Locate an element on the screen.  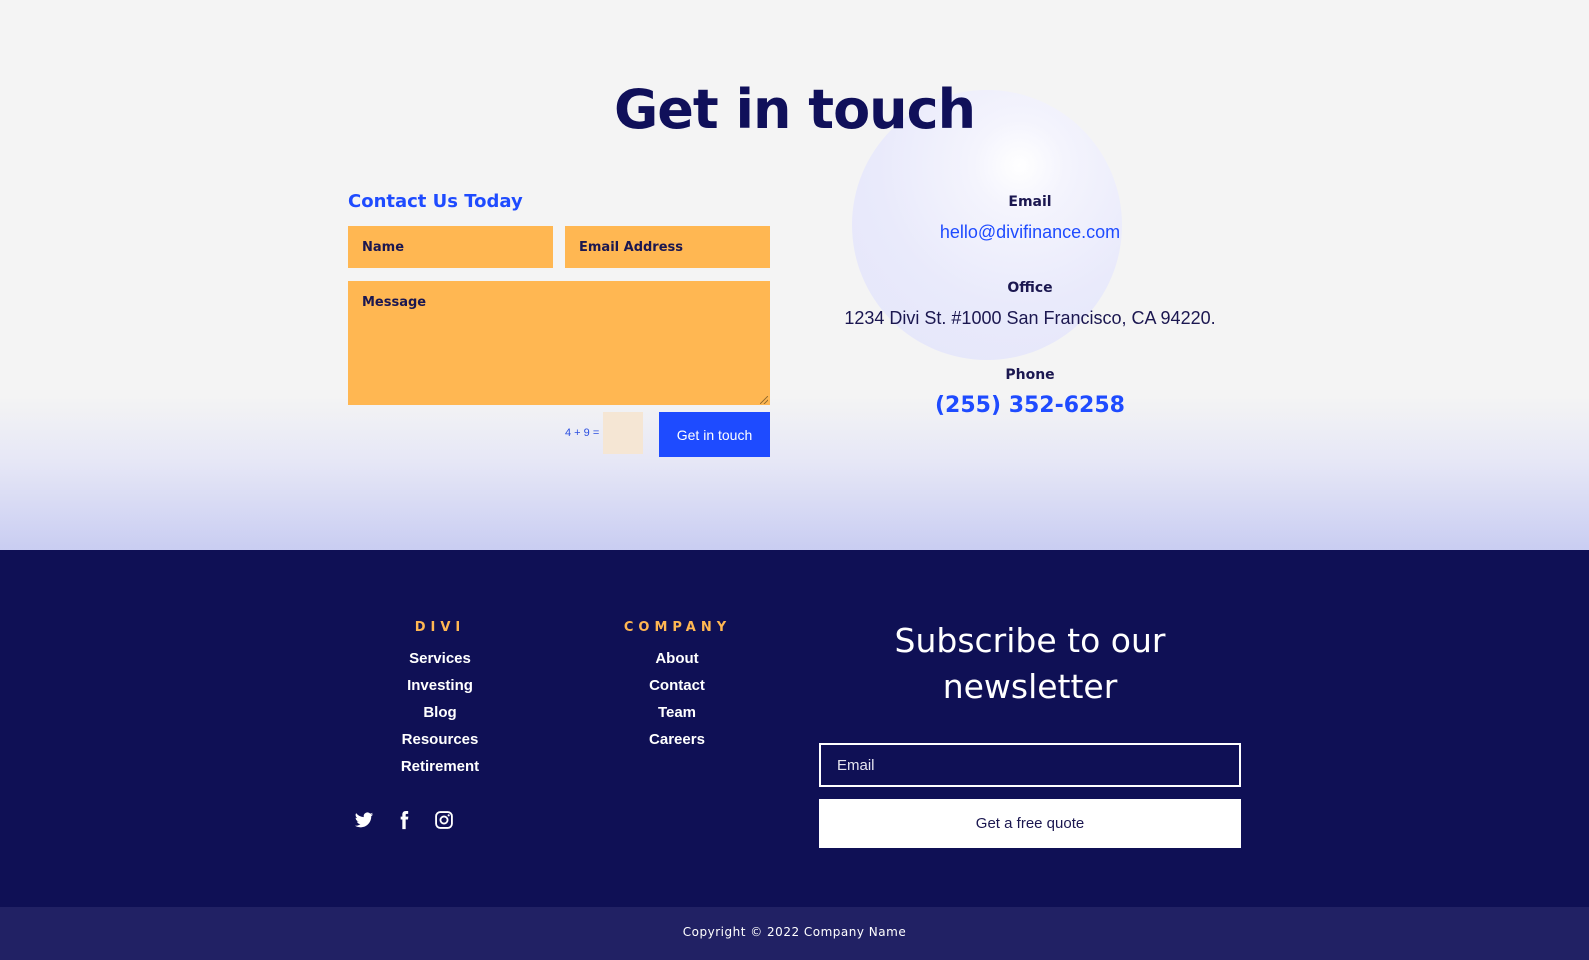
facebook-icon is located at coordinates (404, 820).